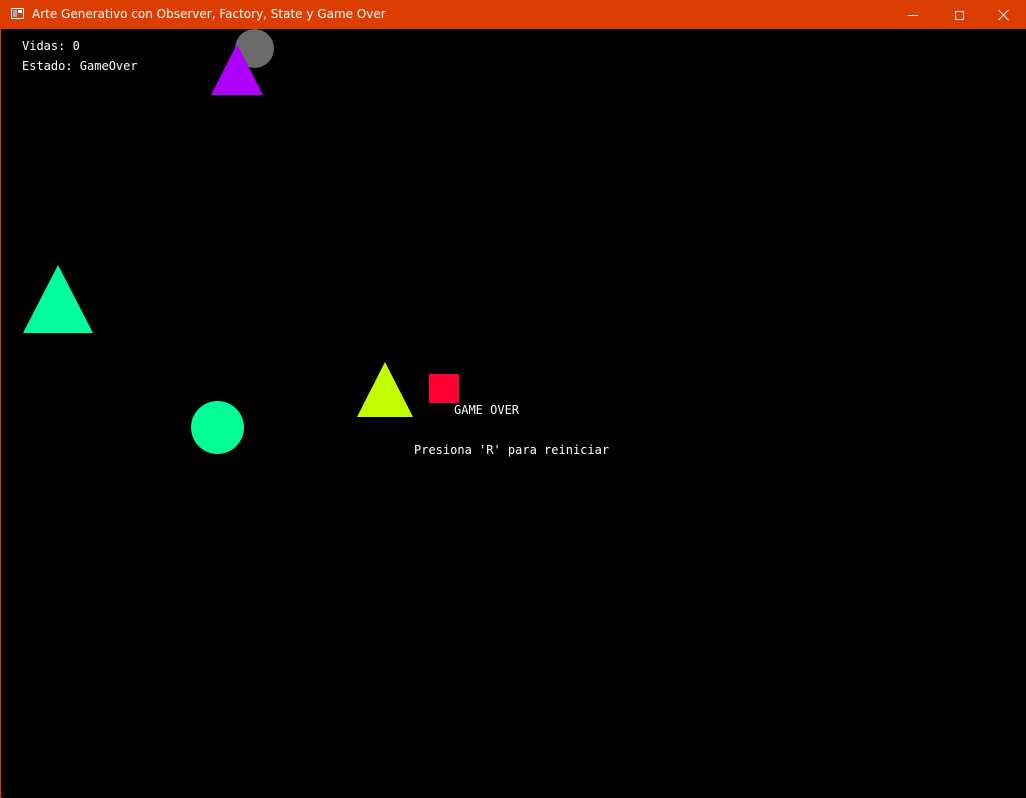 The width and height of the screenshot is (1026, 798). I want to click on app-icon, so click(17, 13).